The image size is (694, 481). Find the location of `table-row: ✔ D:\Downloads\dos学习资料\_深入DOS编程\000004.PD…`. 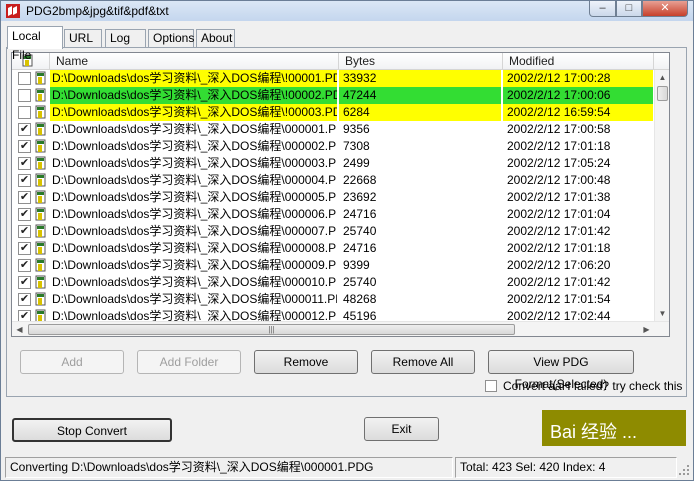

table-row: ✔ D:\Downloads\dos学习资料\_深入DOS编程\000004.PD… is located at coordinates (333, 180).